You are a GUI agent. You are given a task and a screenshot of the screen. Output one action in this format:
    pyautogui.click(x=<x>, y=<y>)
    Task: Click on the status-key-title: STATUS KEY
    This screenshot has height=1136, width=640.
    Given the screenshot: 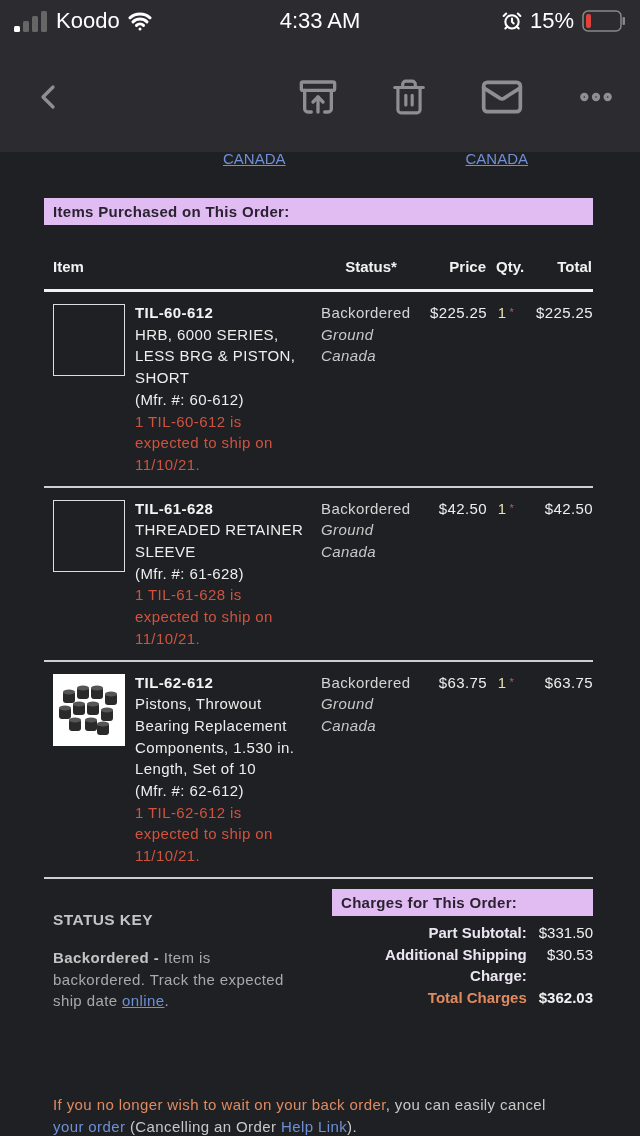 What is the action you would take?
    pyautogui.click(x=103, y=919)
    